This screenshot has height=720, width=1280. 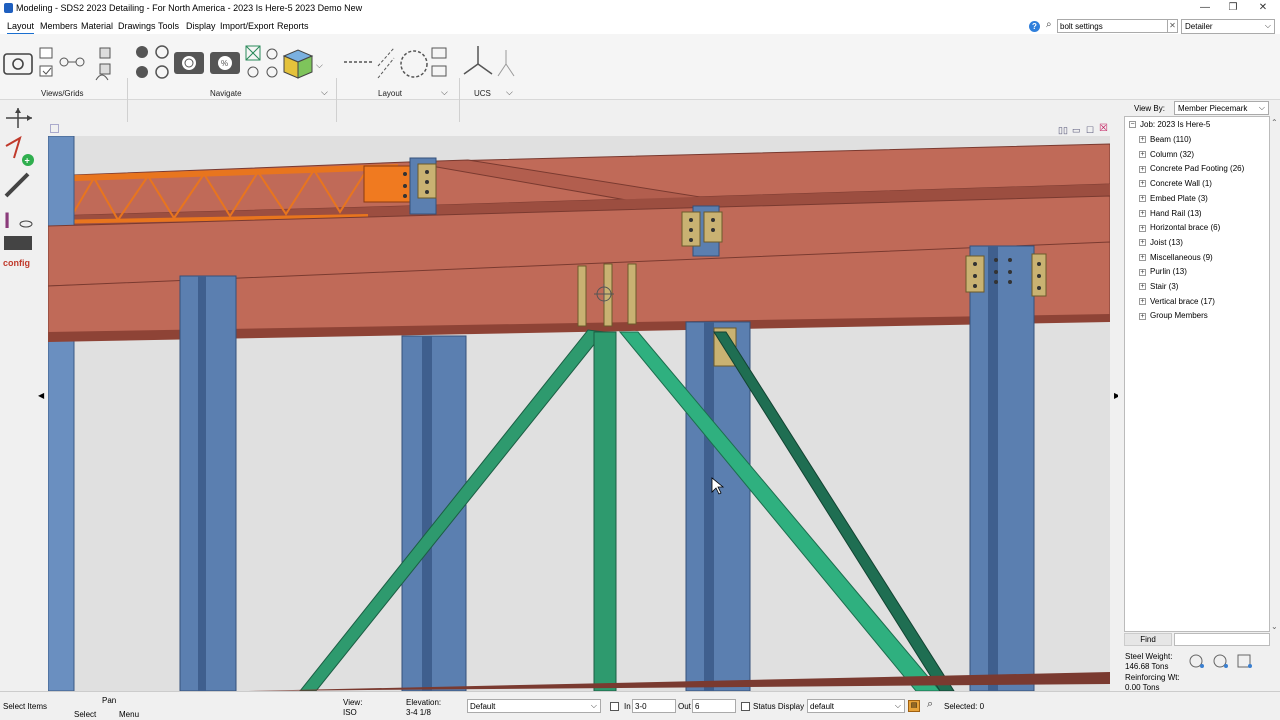 What do you see at coordinates (1228, 26) in the screenshot?
I see `role-select: Detailer ⌵` at bounding box center [1228, 26].